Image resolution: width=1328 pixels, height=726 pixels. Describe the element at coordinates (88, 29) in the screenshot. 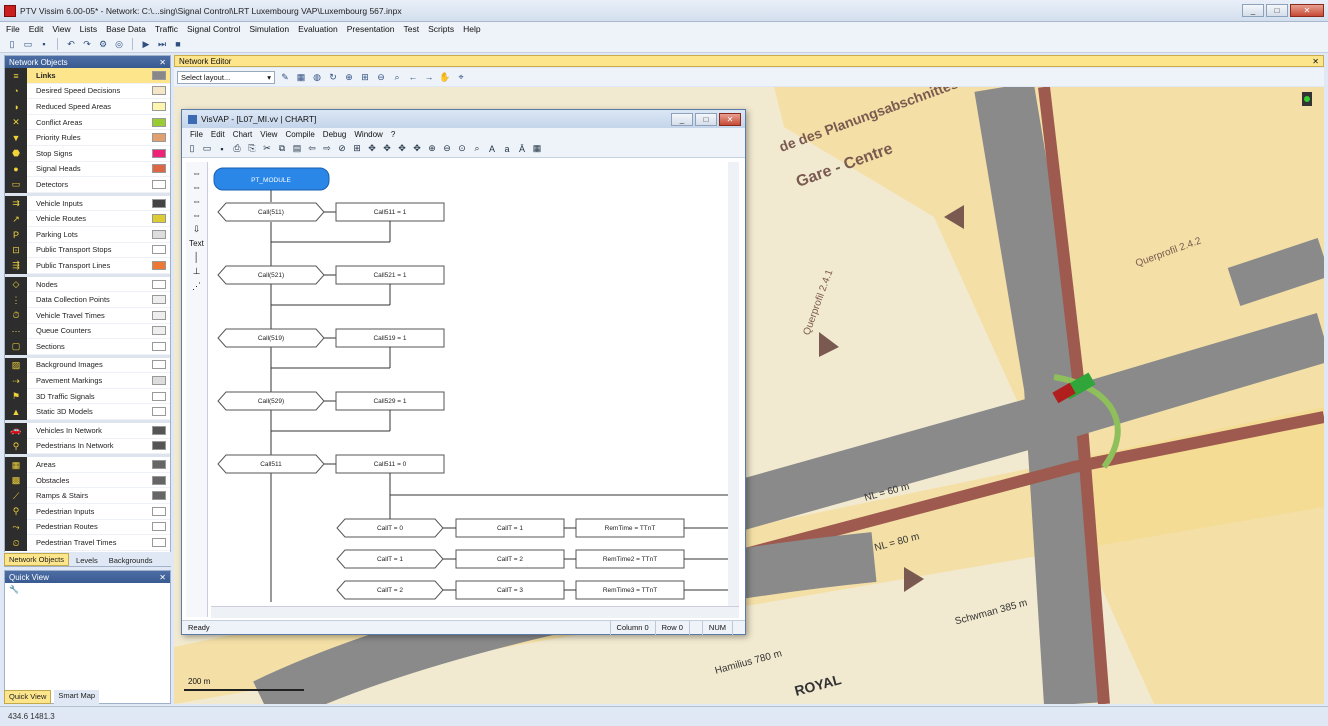

I see `menu-lists: Lists` at that location.